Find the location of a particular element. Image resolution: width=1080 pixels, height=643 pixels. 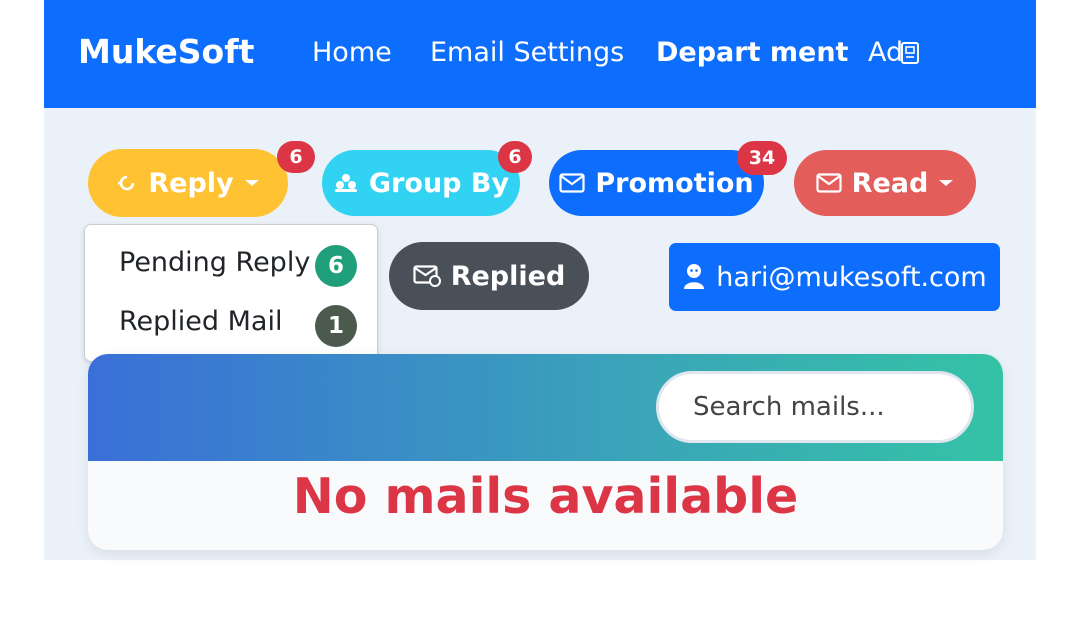

envelope-check-icon is located at coordinates (427, 276).